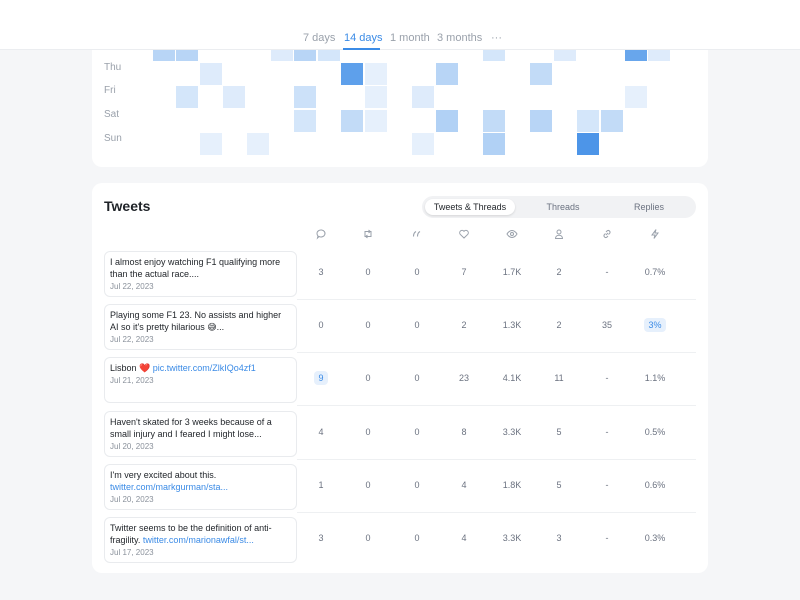 Image resolution: width=800 pixels, height=600 pixels. I want to click on range-tab-3-months: 3 months, so click(459, 38).